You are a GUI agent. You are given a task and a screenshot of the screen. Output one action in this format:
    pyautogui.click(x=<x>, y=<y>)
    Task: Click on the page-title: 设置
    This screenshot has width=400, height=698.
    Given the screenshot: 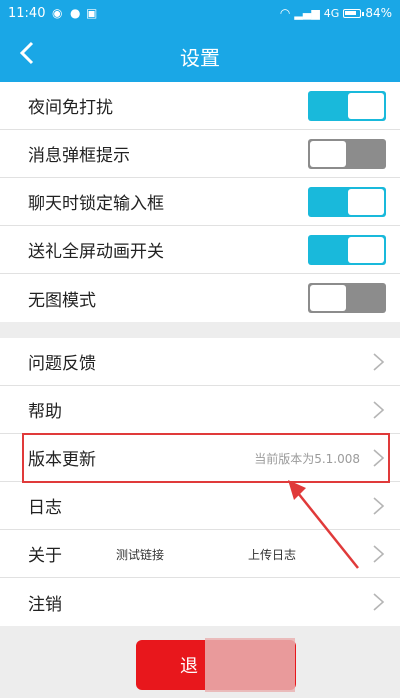 What is the action you would take?
    pyautogui.click(x=200, y=58)
    